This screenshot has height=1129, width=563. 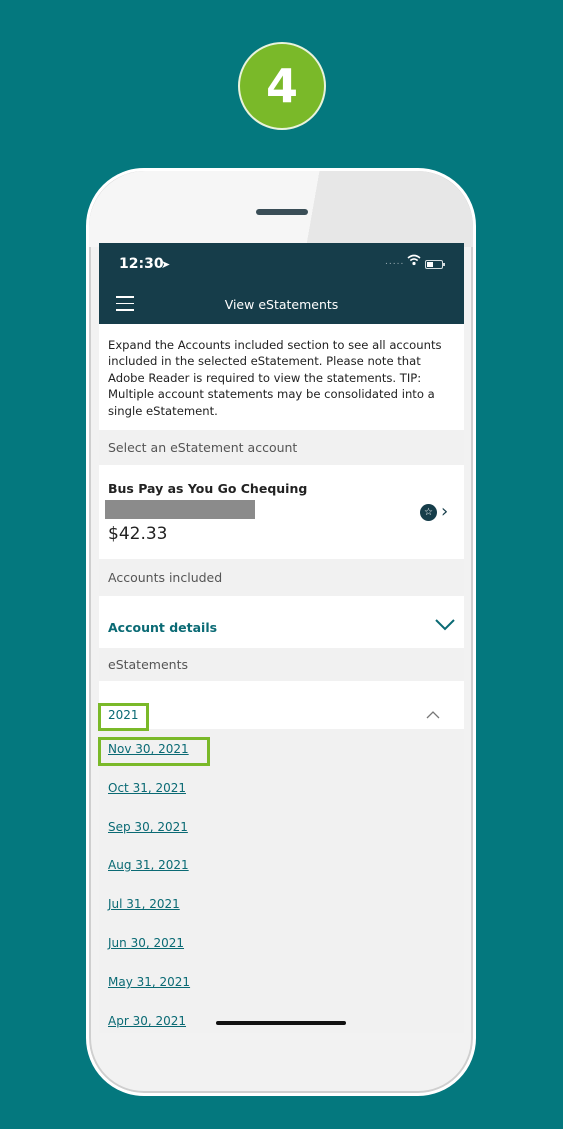 What do you see at coordinates (147, 1021) in the screenshot?
I see `statement-link: Apr 30, 2021` at bounding box center [147, 1021].